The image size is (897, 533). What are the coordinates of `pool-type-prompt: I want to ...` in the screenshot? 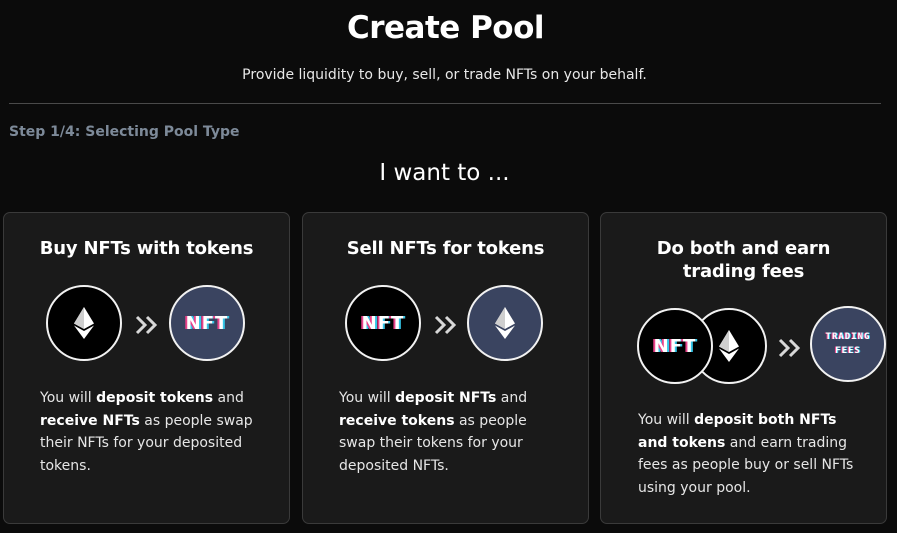 It's located at (444, 173).